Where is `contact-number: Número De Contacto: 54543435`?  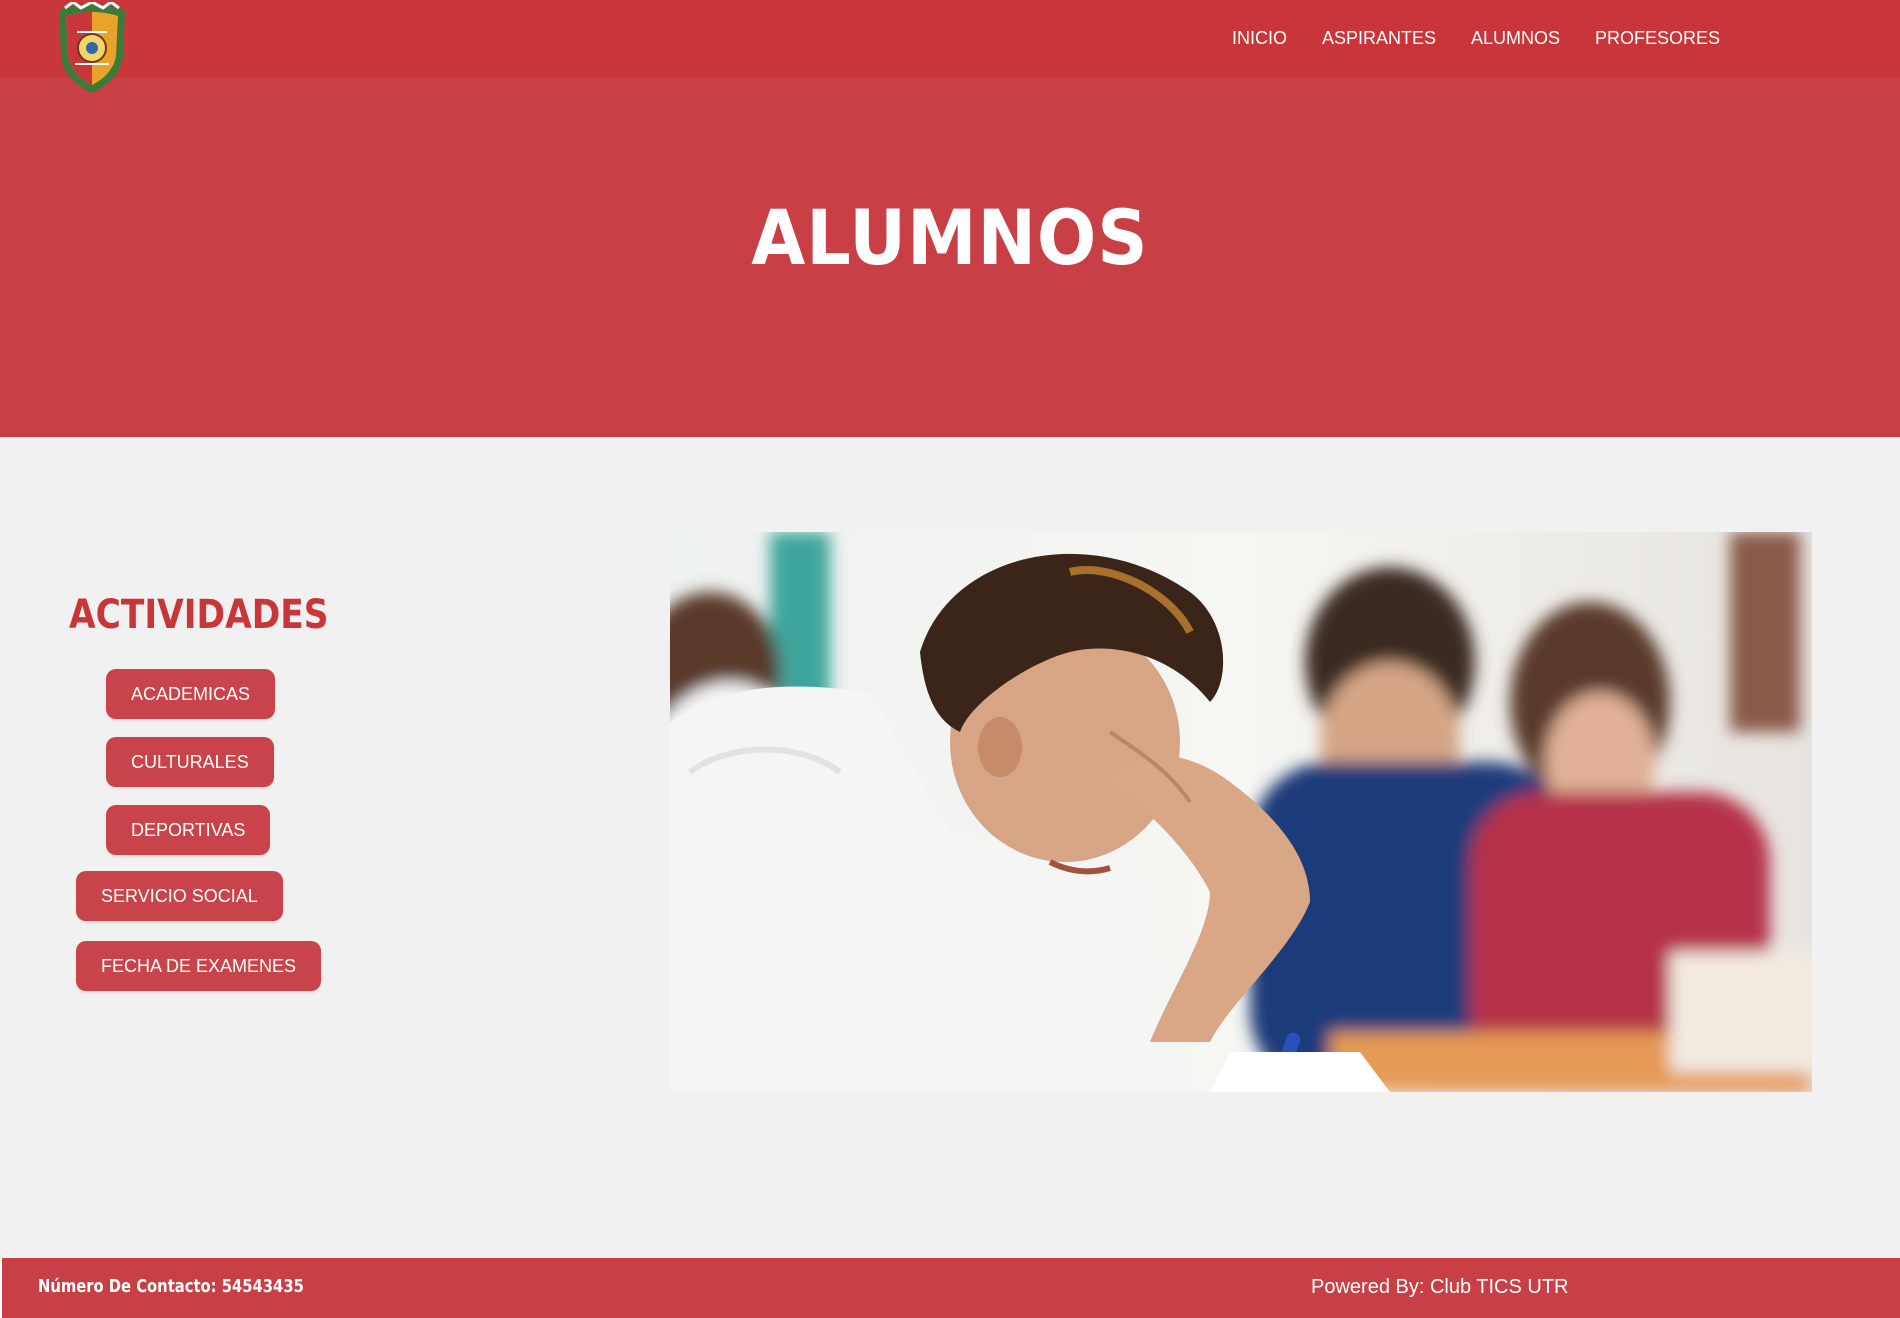
contact-number: Número De Contacto: 54543435 is located at coordinates (171, 1286).